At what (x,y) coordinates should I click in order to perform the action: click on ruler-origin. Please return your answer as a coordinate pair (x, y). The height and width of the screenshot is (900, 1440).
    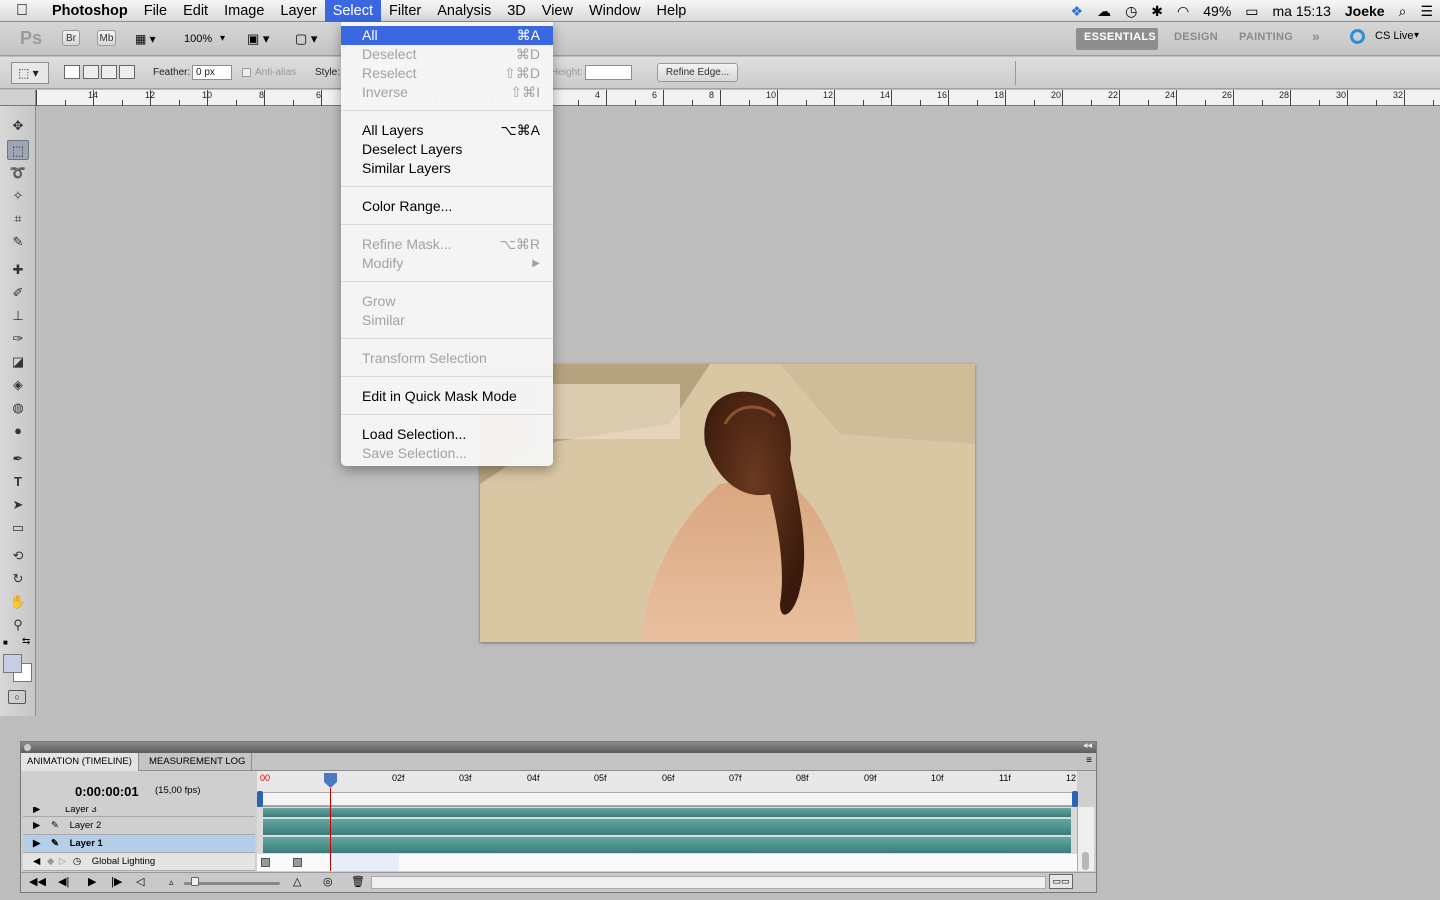
    Looking at the image, I should click on (18, 98).